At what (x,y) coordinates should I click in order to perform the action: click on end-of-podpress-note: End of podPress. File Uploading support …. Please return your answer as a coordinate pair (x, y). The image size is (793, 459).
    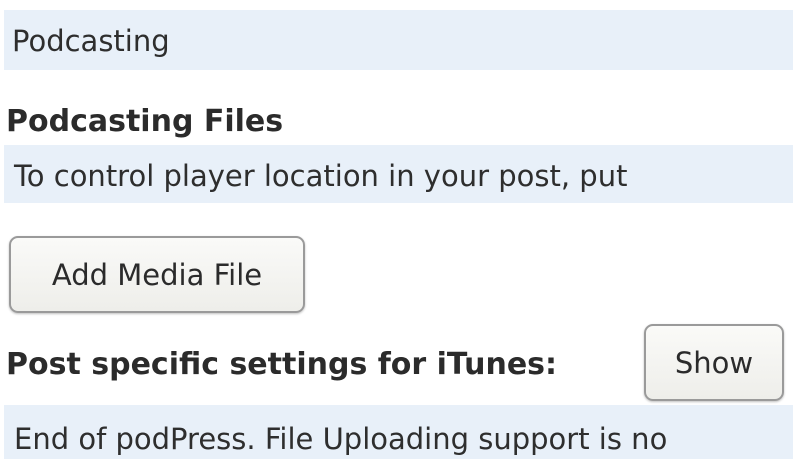
    Looking at the image, I should click on (341, 439).